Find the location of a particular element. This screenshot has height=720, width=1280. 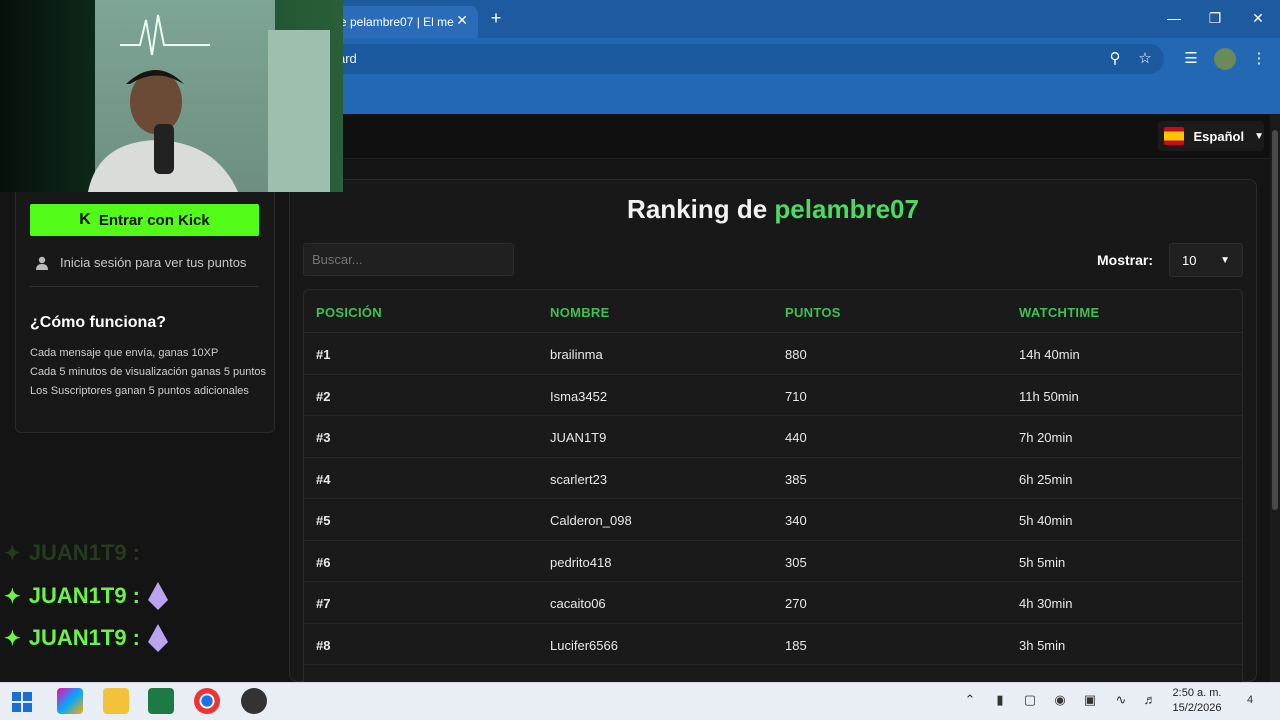

column-header: POSICIÓN is located at coordinates (349, 312).